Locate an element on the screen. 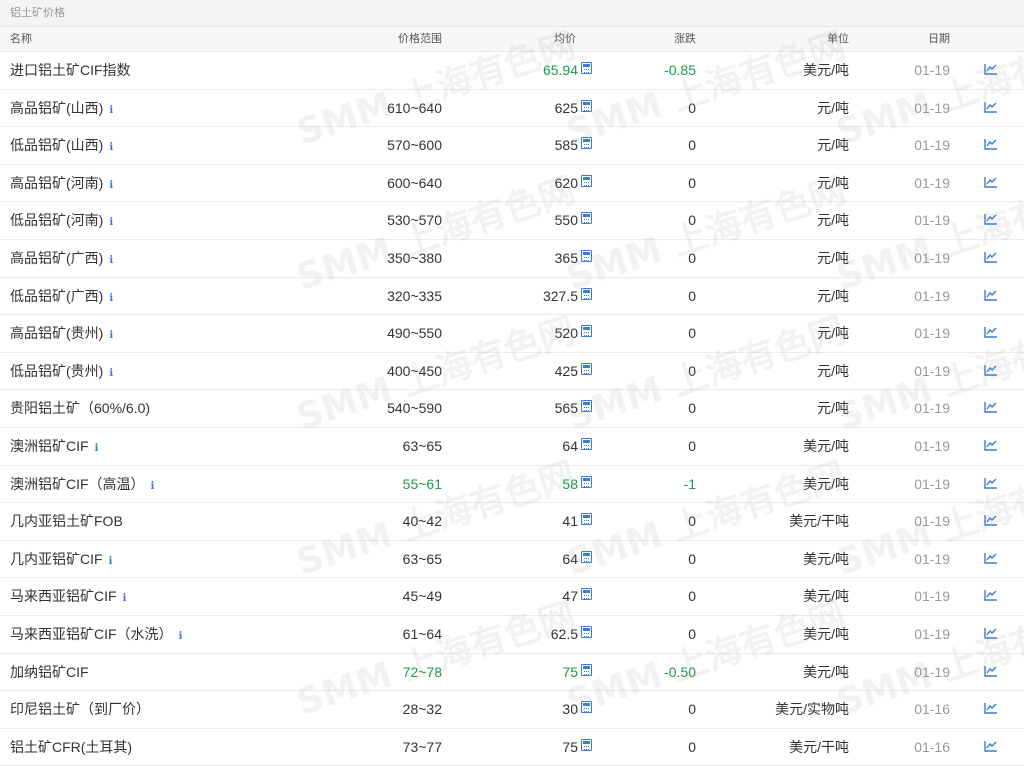 This screenshot has height=766, width=1024. table-row: 进口铝土矿CIF指数 65.94 -0.85 美元/吨 01-19 is located at coordinates (512, 71).